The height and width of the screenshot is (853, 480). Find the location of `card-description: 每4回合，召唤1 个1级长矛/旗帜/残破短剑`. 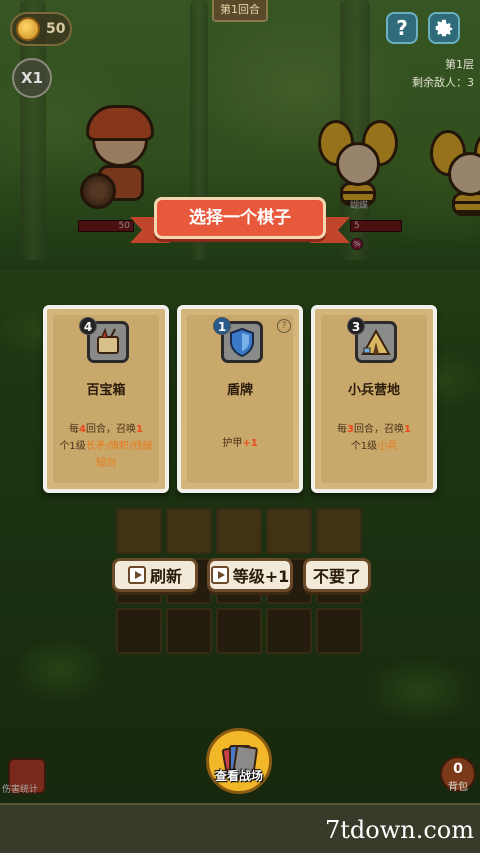

card-description: 每4回合，召唤1 个1级长矛/旗帜/残破短剑 is located at coordinates (106, 446).